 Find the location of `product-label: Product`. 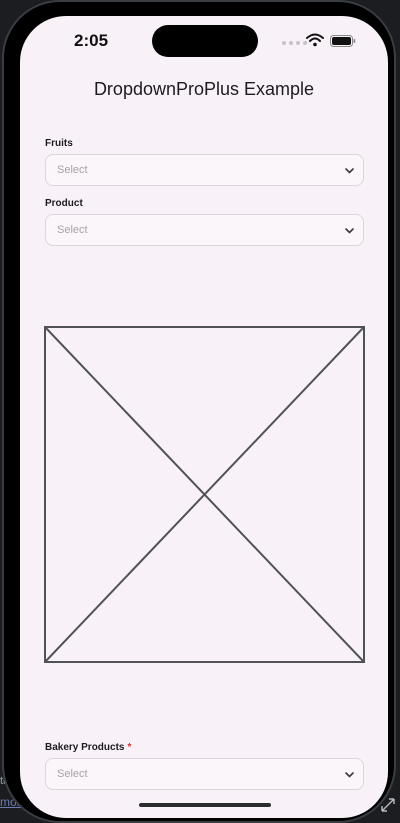

product-label: Product is located at coordinates (64, 203).